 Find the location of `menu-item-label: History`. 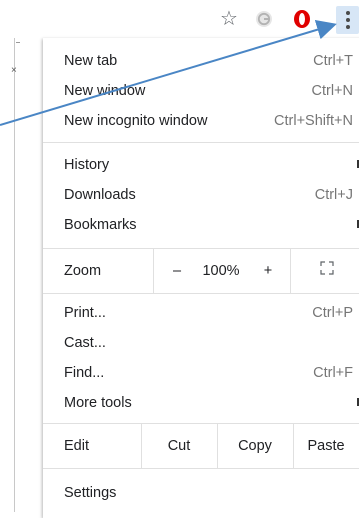

menu-item-label: History is located at coordinates (87, 164).